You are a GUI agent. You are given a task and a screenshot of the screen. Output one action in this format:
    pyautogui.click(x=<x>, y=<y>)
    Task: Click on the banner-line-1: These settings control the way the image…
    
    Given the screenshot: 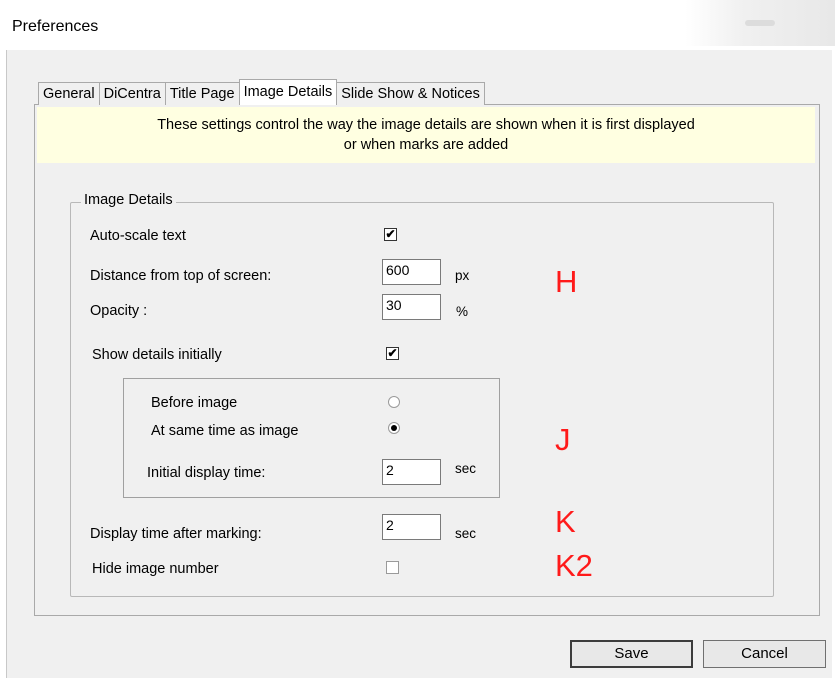 What is the action you would take?
    pyautogui.click(x=426, y=125)
    